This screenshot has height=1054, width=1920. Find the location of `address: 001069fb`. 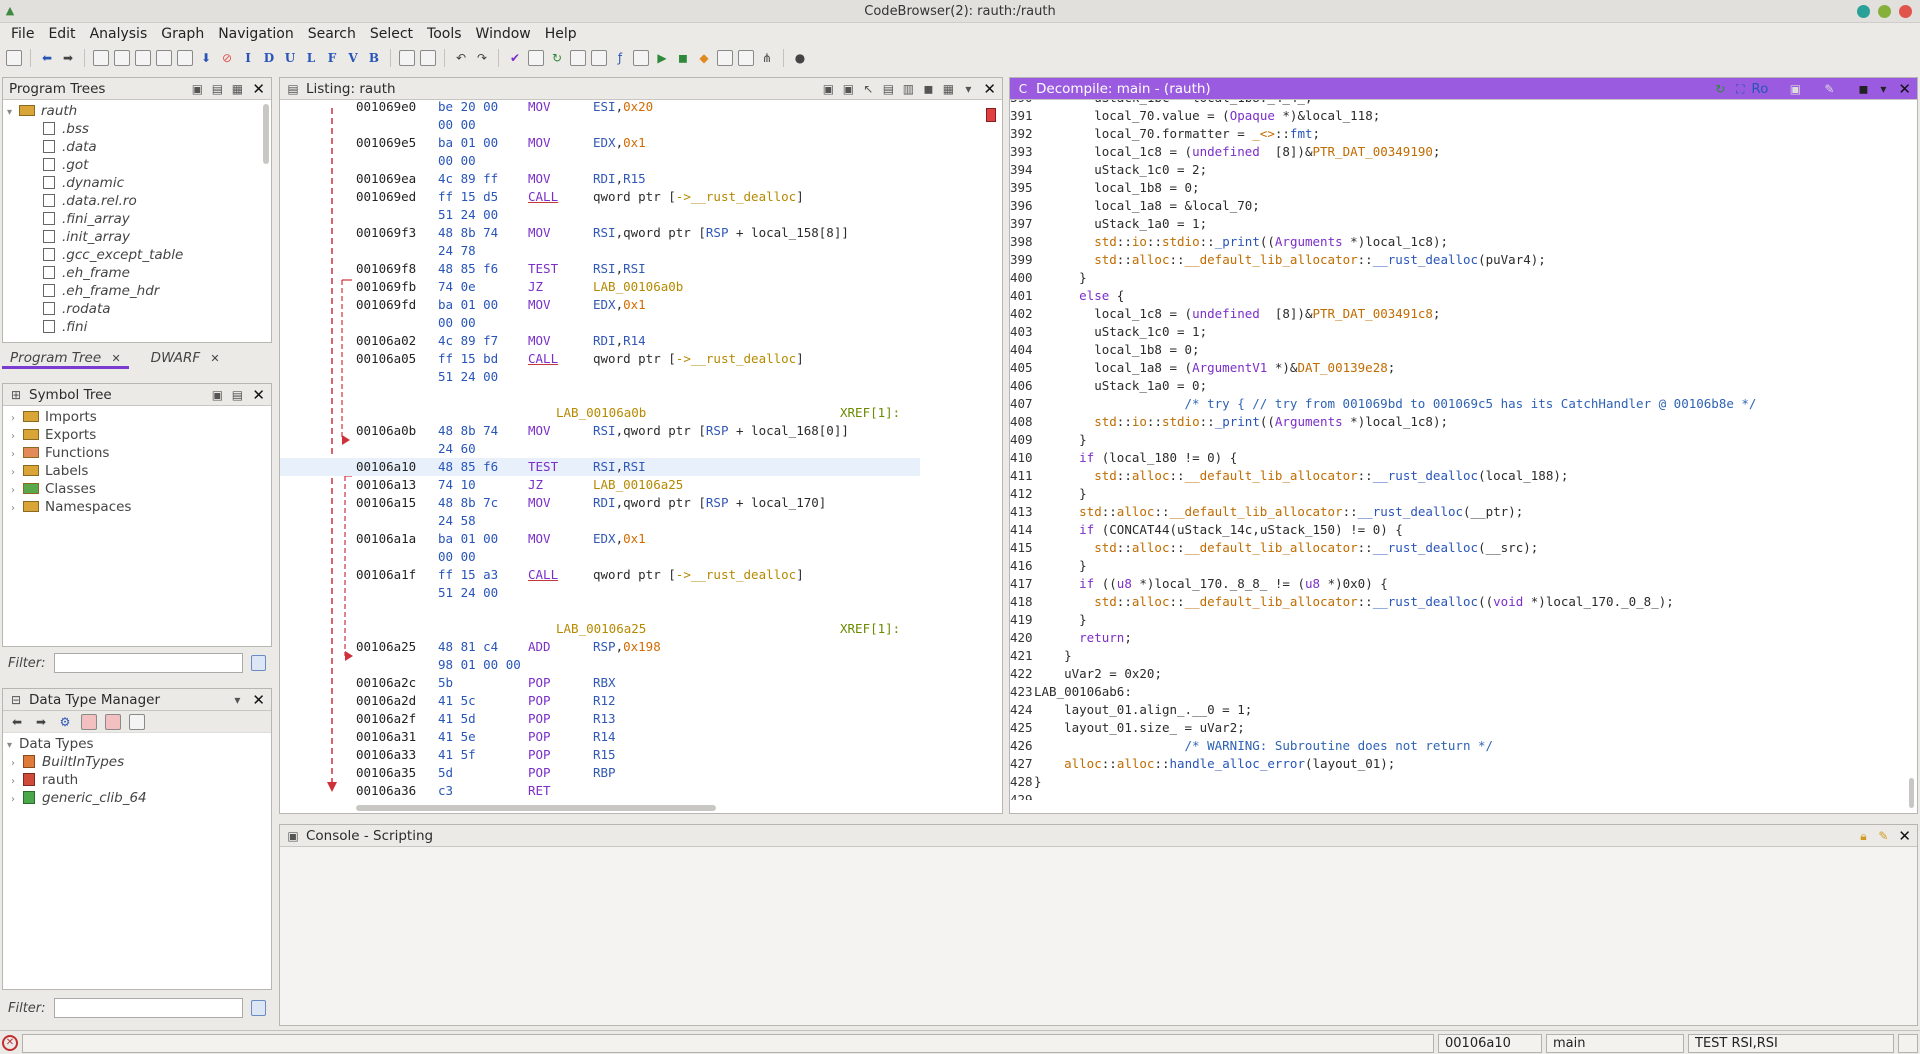

address: 001069fb is located at coordinates (386, 287).